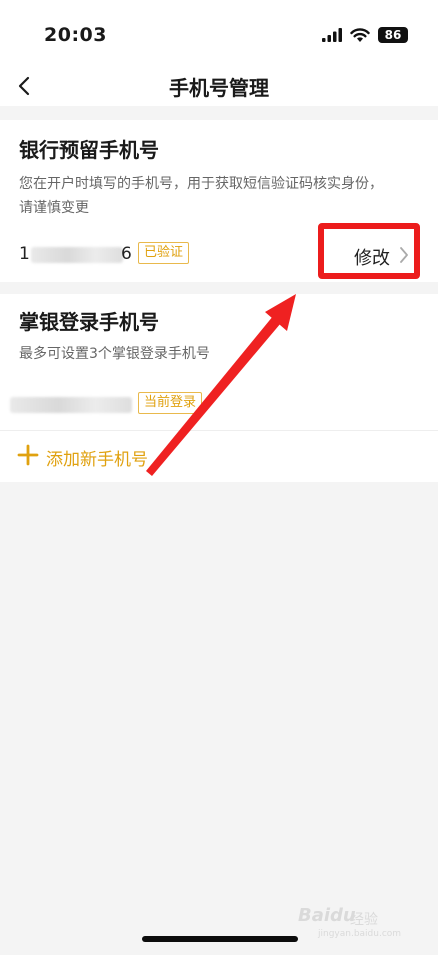 This screenshot has width=438, height=955. Describe the element at coordinates (404, 255) in the screenshot. I see `chevron-right-icon` at that location.